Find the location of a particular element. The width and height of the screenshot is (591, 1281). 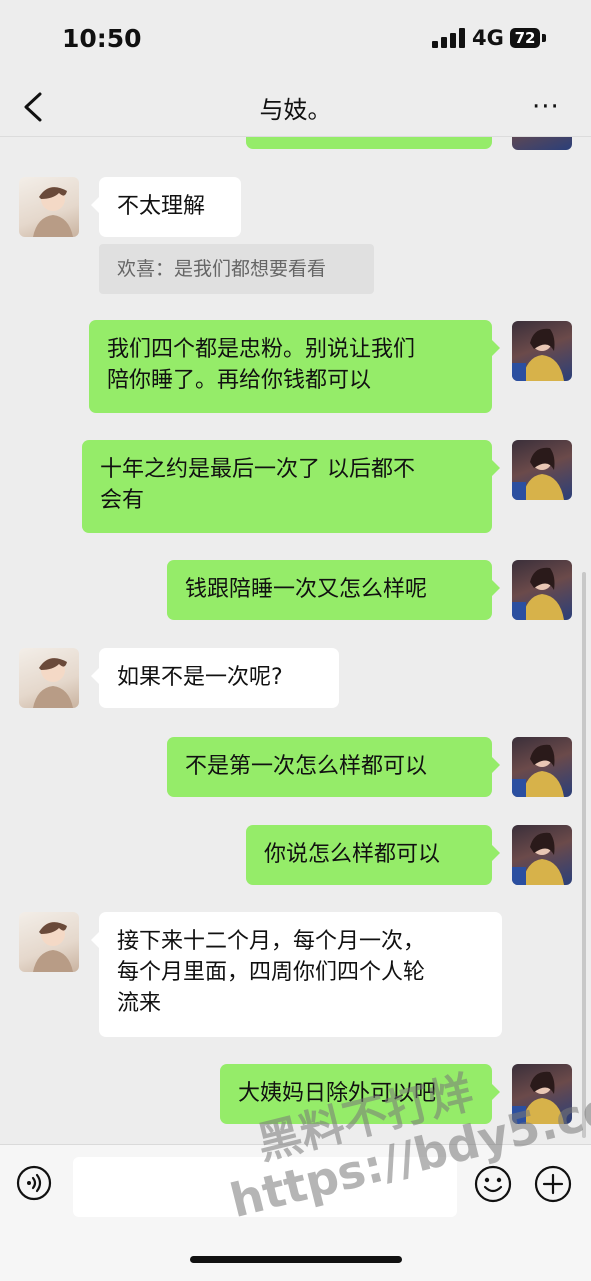

message-bubble-outgoing: 你说怎么样都可以 is located at coordinates (373, 855).